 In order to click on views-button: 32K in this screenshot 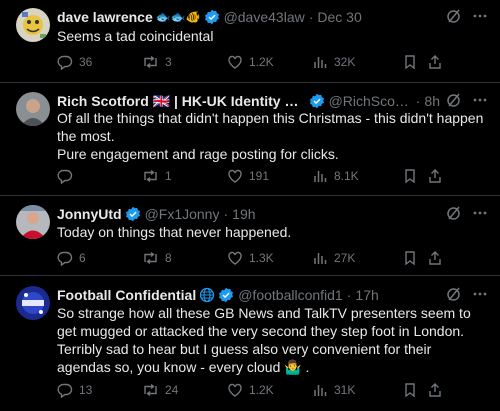, I will do `click(357, 62)`.